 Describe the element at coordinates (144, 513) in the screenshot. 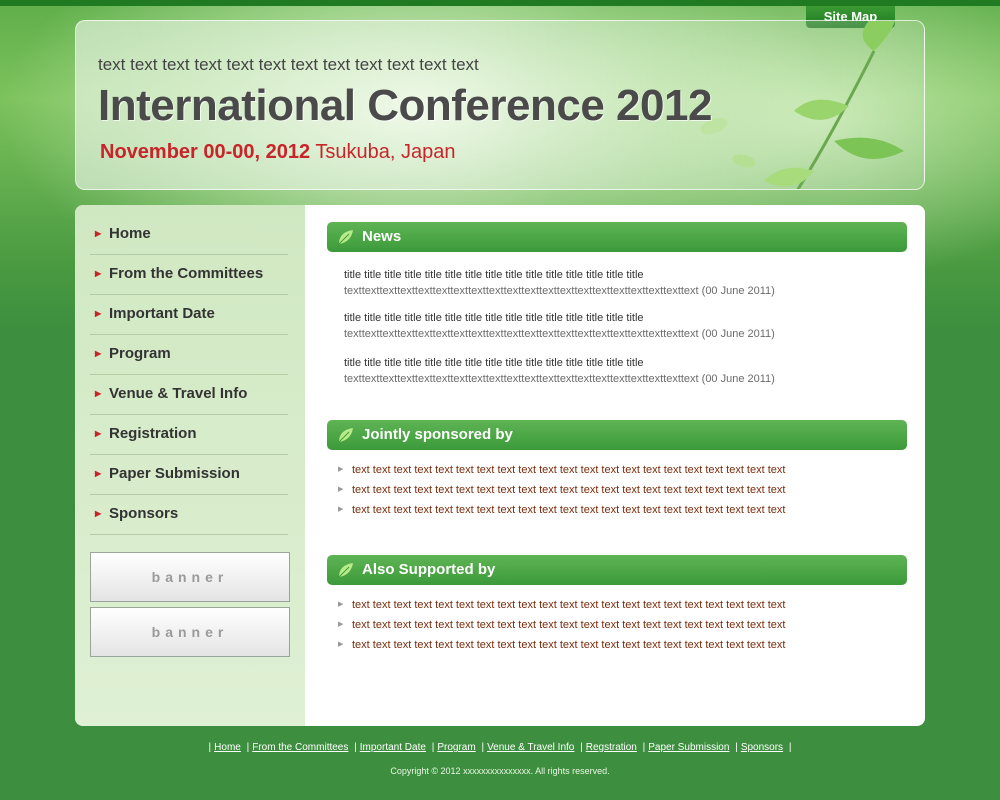

I see `sidebar-item-label: Sponsors` at that location.